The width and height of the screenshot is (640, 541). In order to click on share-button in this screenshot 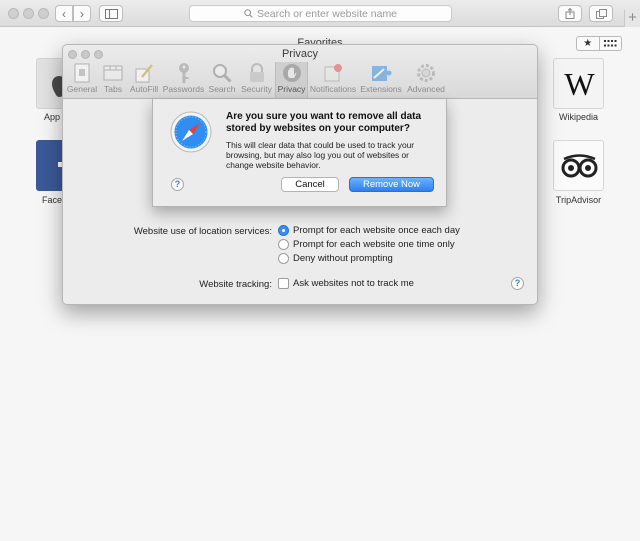, I will do `click(570, 13)`.